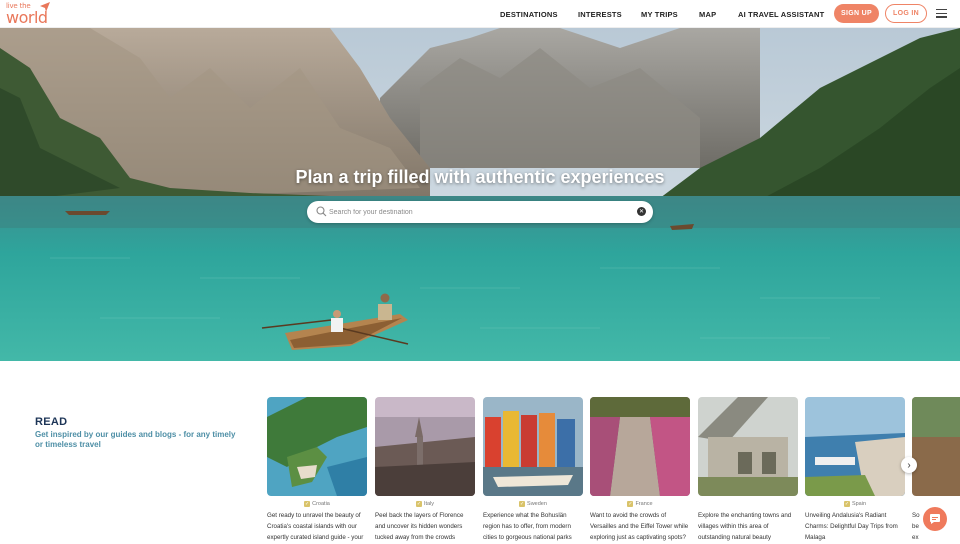  I want to click on nav-my-trips-label: MY TRIPS, so click(659, 14).